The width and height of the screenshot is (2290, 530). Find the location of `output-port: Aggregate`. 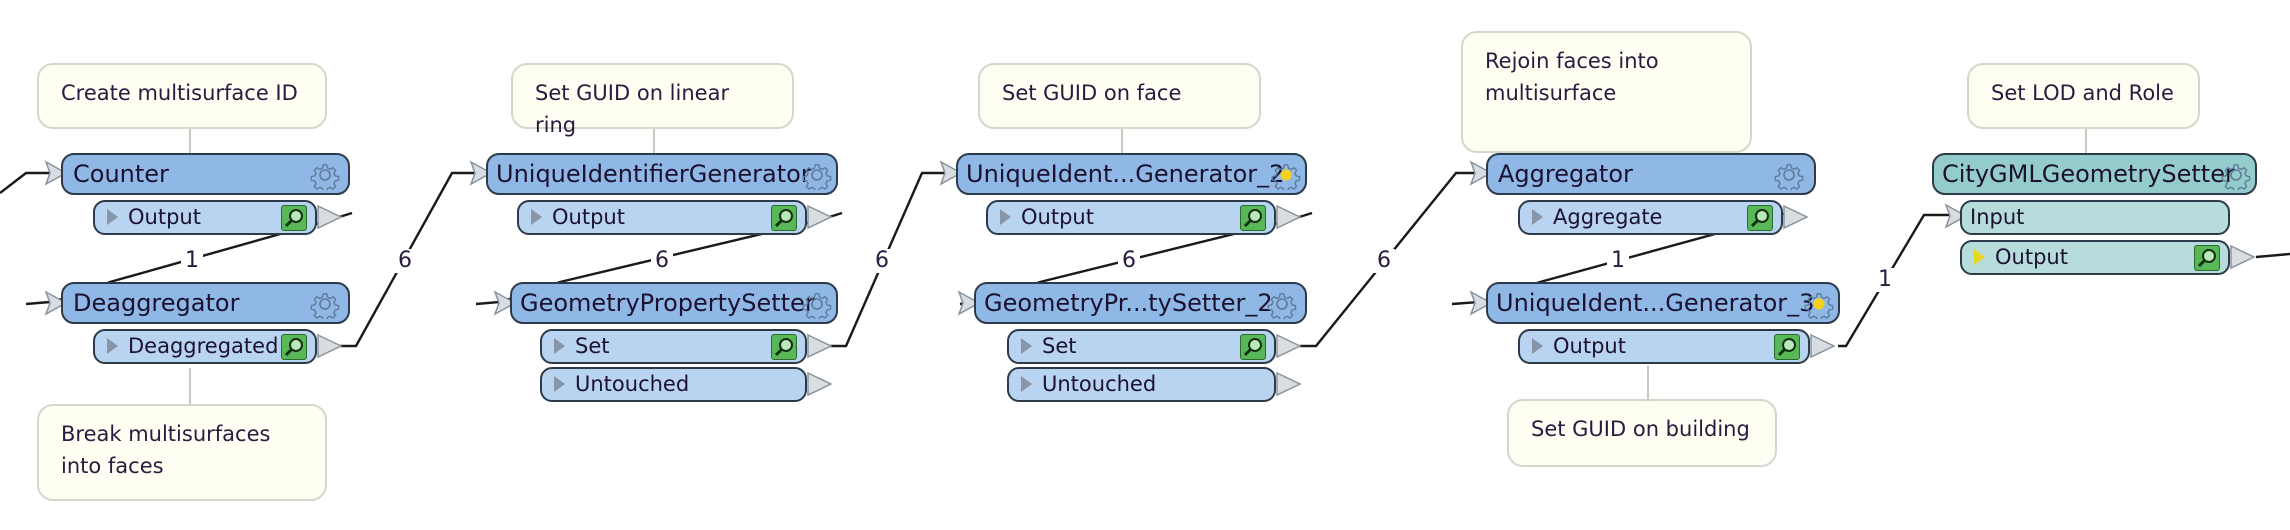

output-port: Aggregate is located at coordinates (1650, 217).